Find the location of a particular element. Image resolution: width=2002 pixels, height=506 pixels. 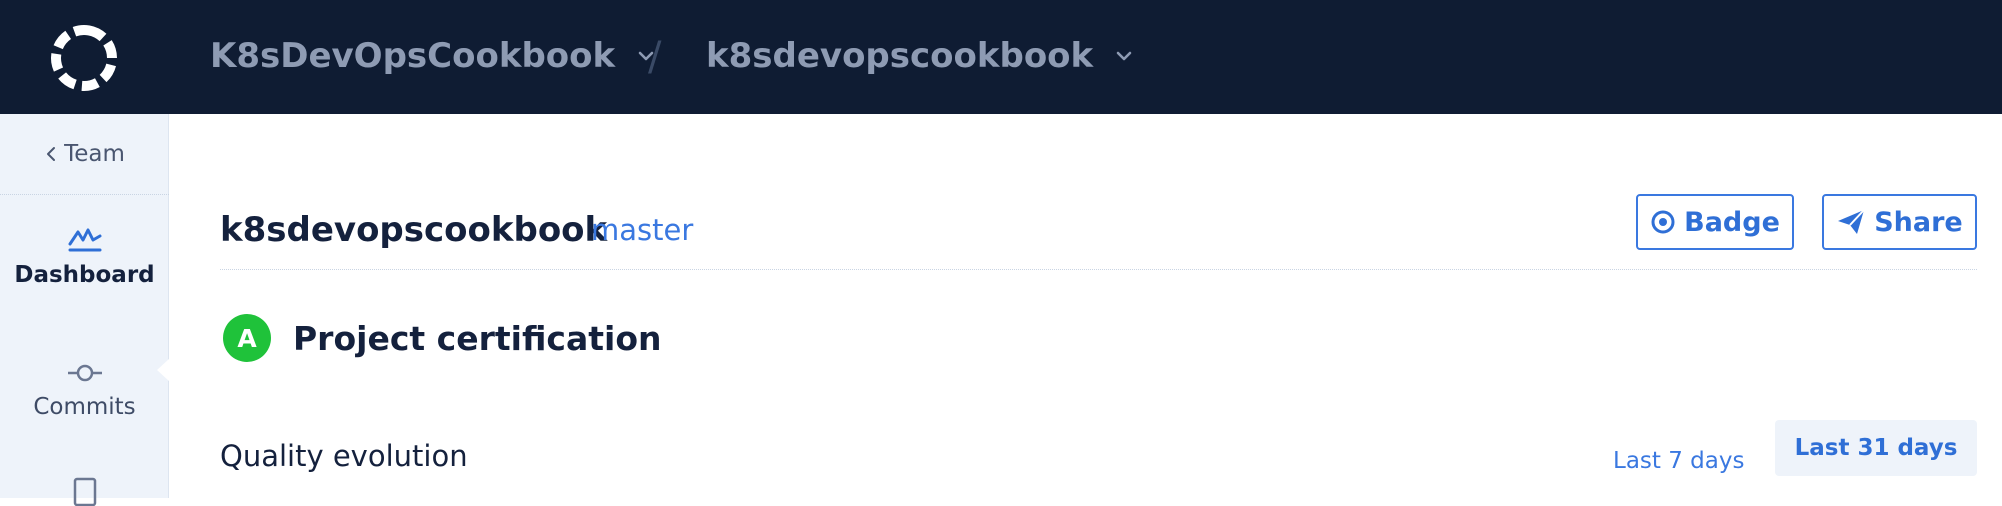

range-option-7-days: Last 7 days is located at coordinates (1678, 461).